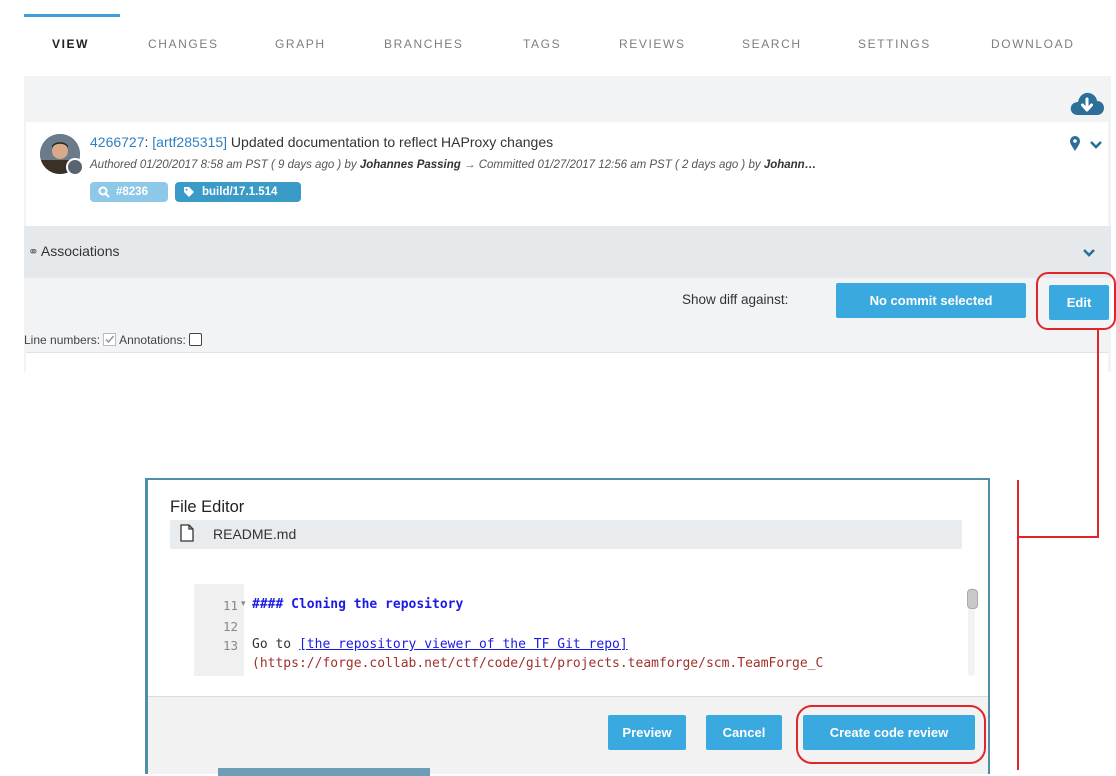 The image size is (1116, 776). Describe the element at coordinates (110, 339) in the screenshot. I see `line-numbers-checkbox` at that location.